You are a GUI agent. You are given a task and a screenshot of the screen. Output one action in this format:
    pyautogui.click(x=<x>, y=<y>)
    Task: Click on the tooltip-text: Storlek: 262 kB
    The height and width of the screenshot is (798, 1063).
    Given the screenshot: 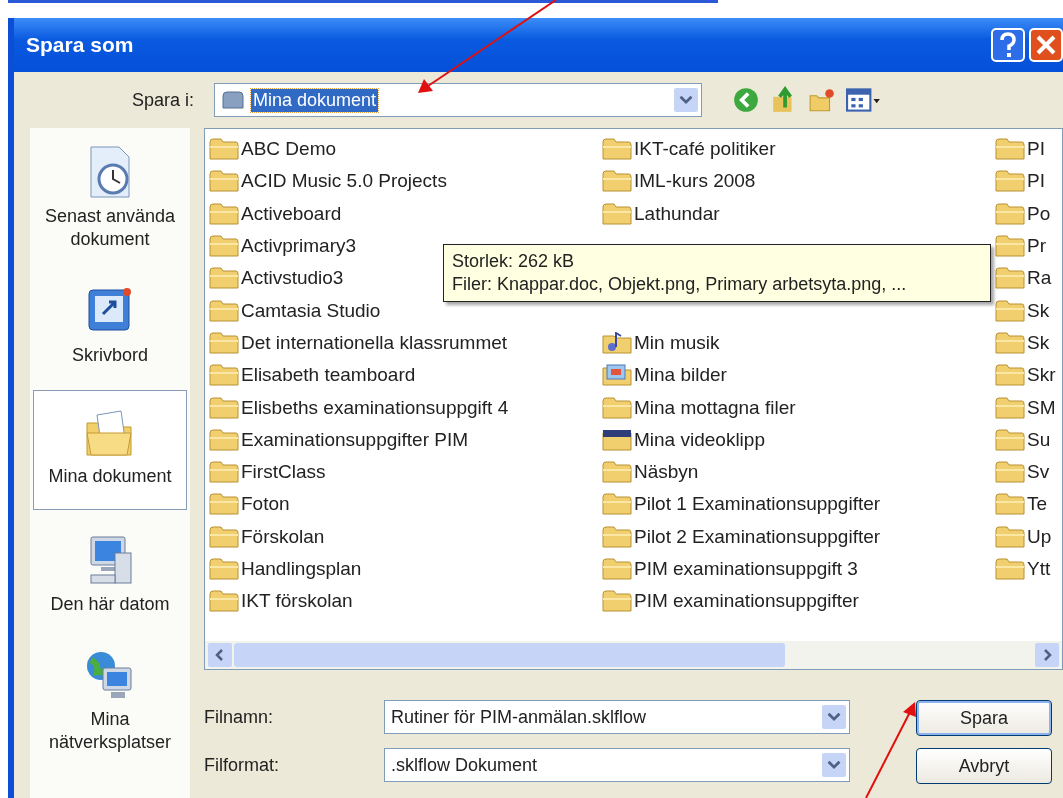 What is the action you would take?
    pyautogui.click(x=514, y=261)
    